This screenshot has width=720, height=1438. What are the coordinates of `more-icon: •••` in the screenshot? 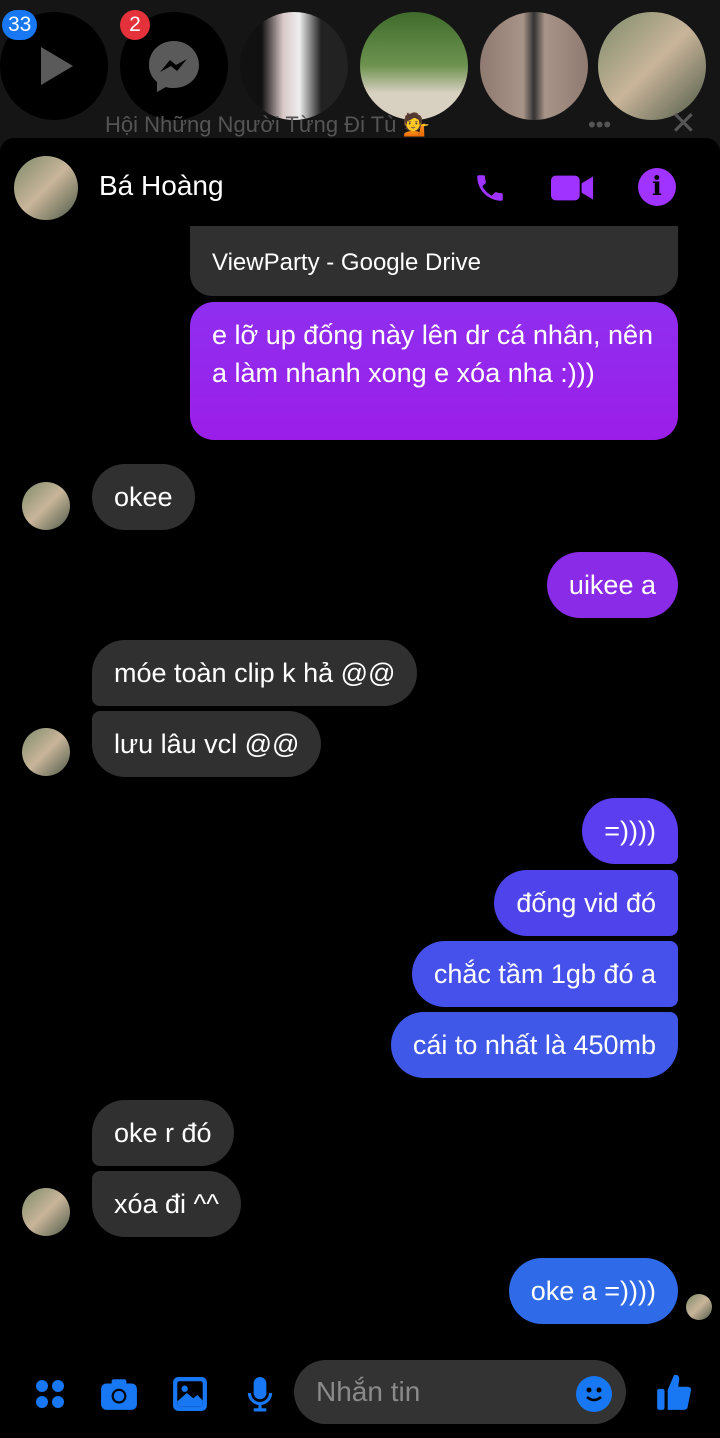 It's located at (599, 125).